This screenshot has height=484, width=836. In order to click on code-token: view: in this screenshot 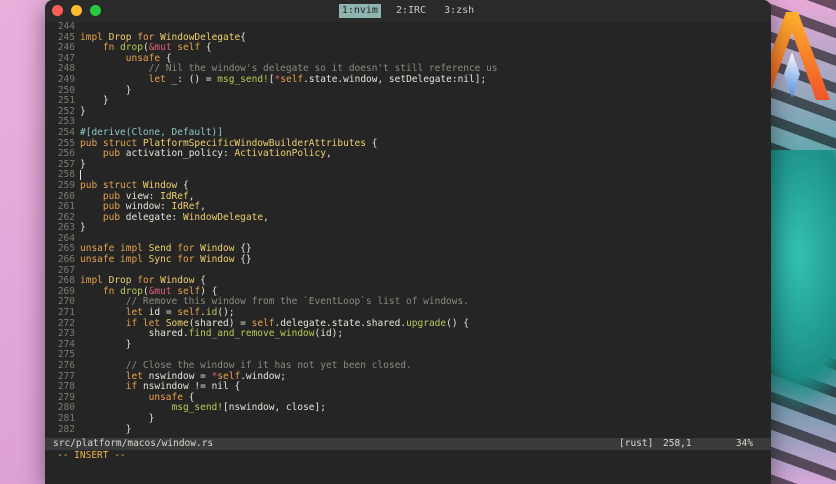, I will do `click(143, 196)`.